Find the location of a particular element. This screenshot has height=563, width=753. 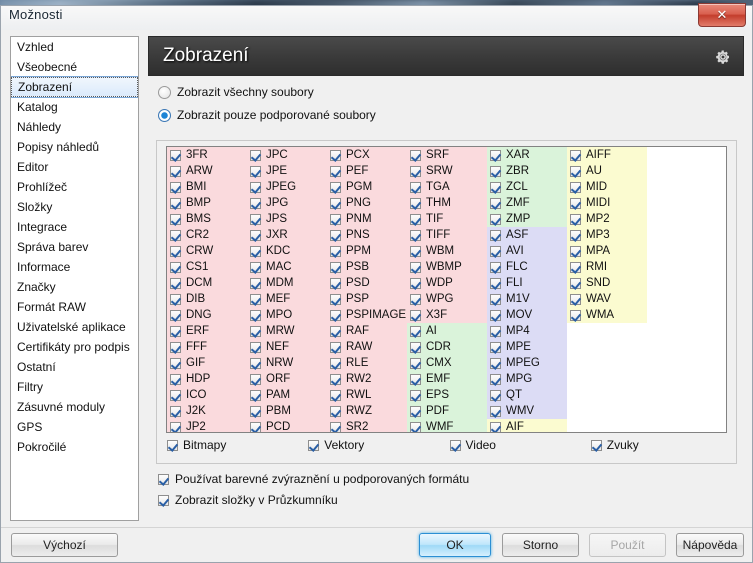

format-item: THM is located at coordinates (447, 203).